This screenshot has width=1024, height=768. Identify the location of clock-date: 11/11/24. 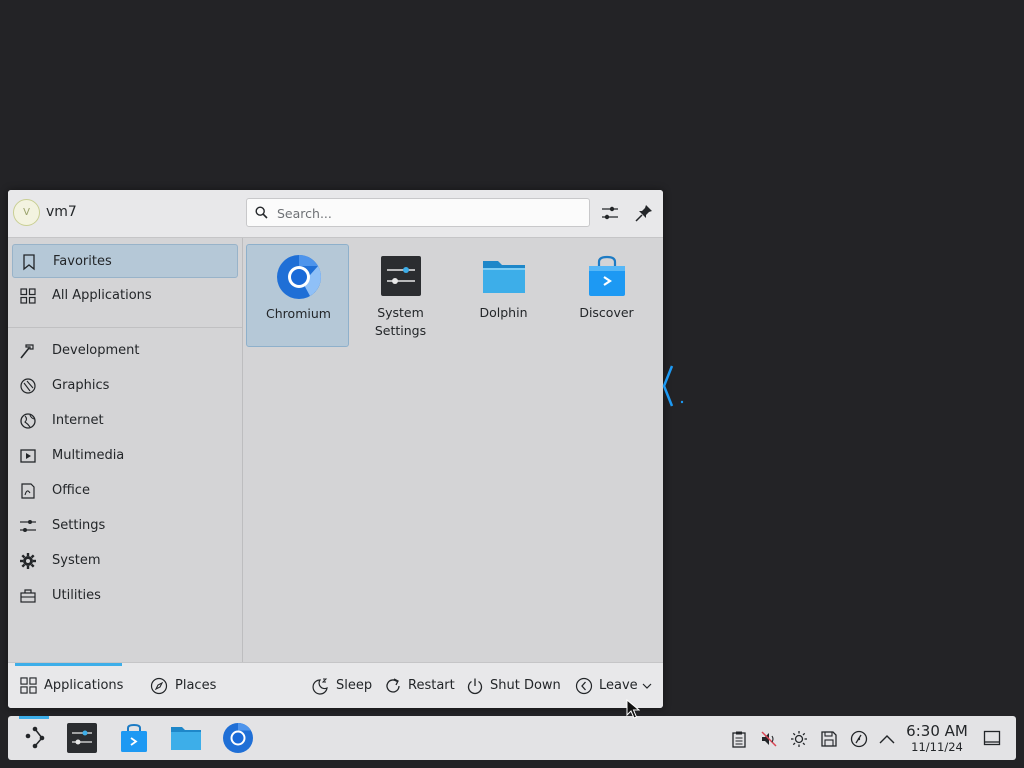
(937, 747).